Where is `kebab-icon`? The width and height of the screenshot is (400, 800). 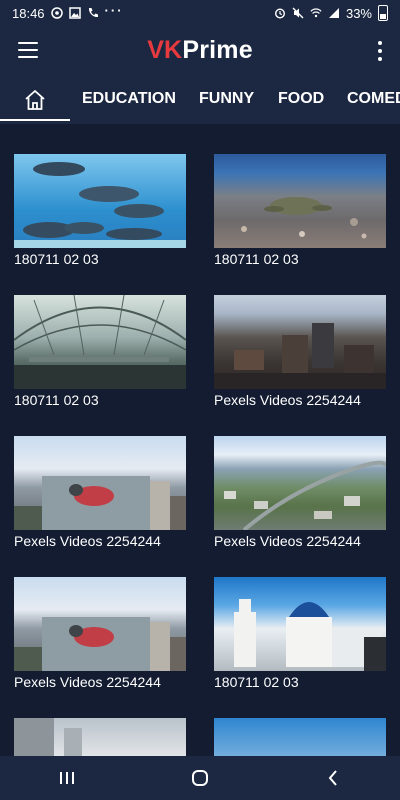
kebab-icon is located at coordinates (380, 51).